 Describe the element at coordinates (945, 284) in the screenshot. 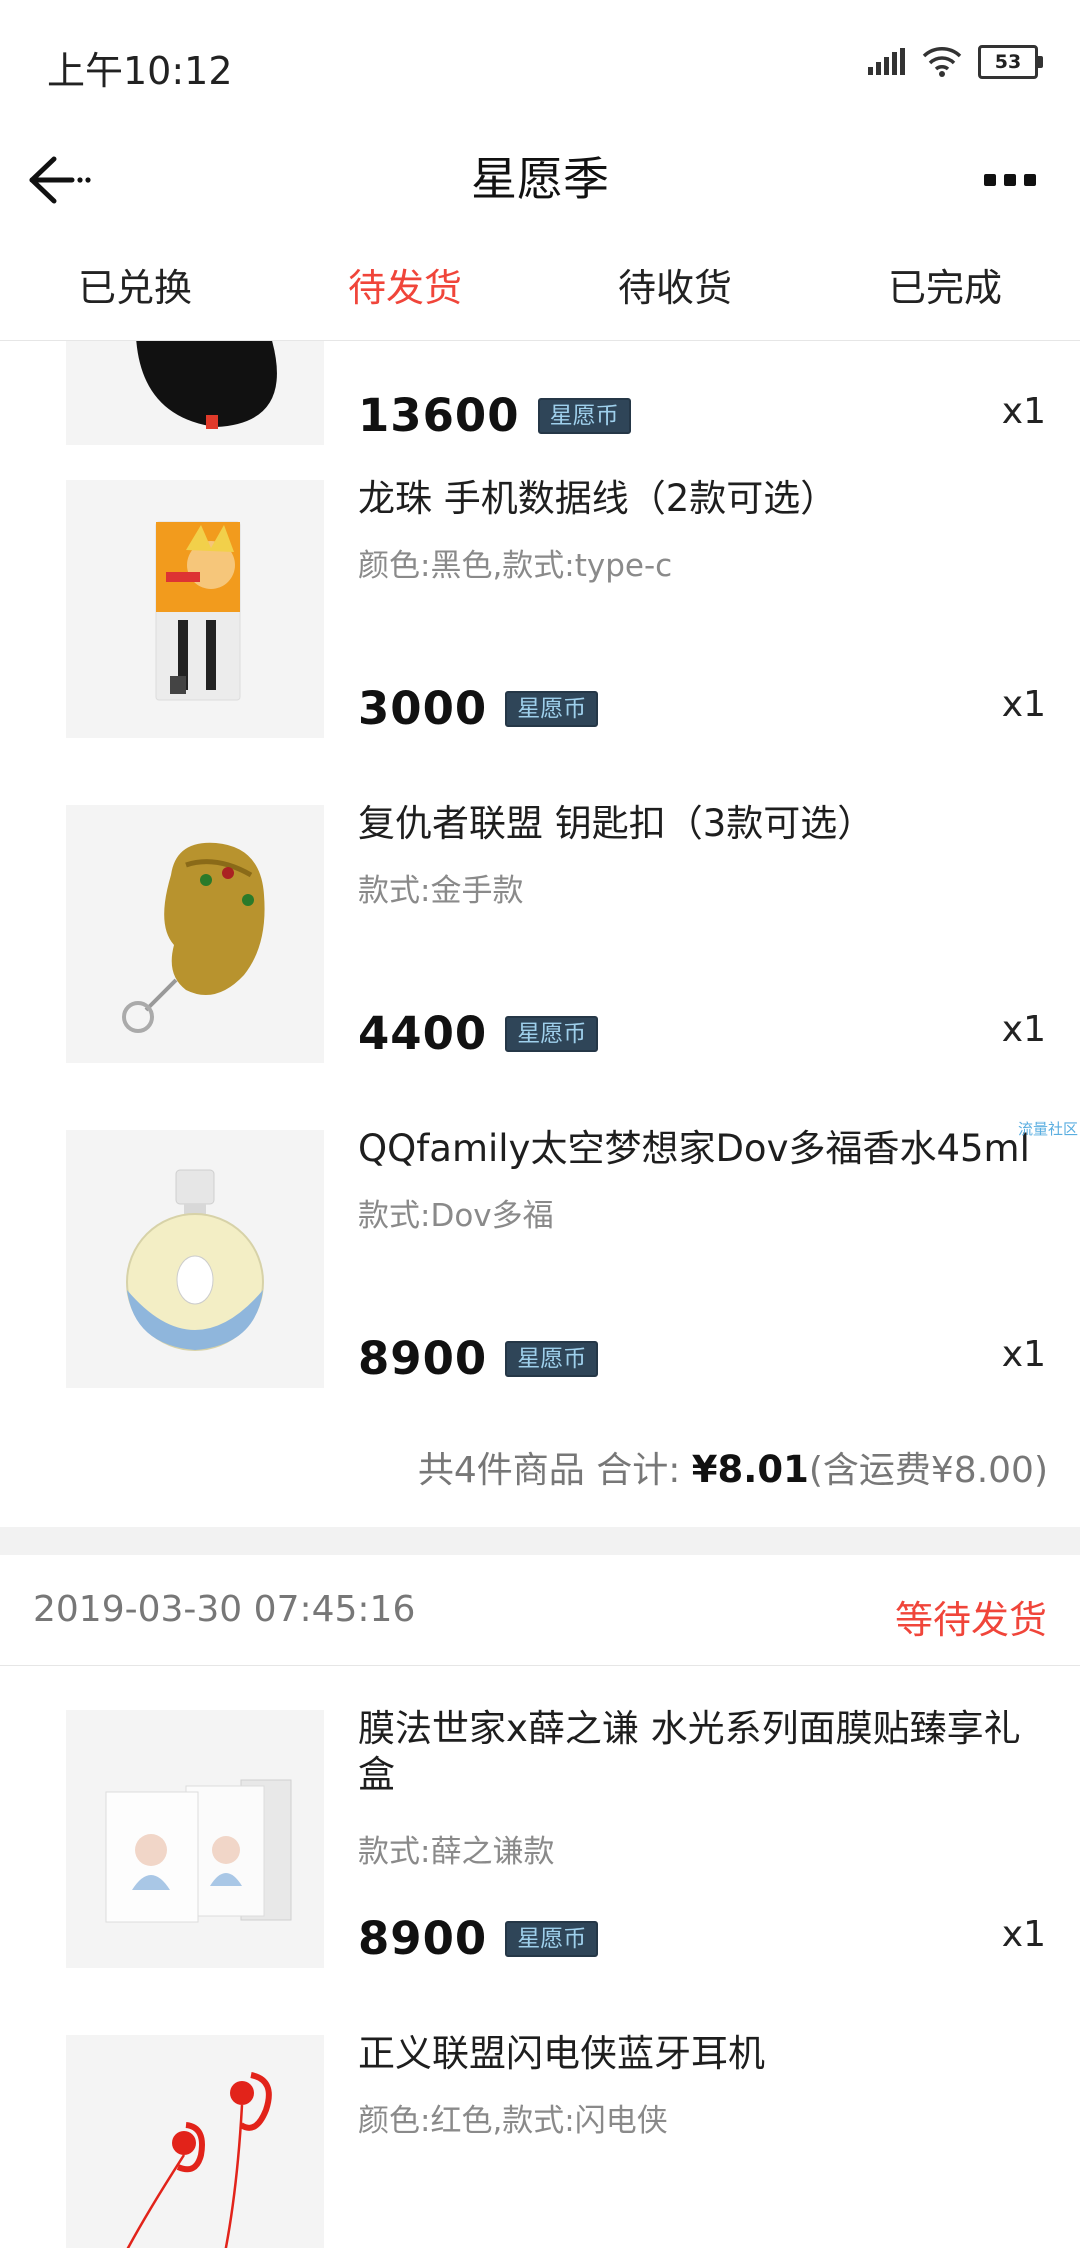

I see `tab-completed: 已完成` at that location.